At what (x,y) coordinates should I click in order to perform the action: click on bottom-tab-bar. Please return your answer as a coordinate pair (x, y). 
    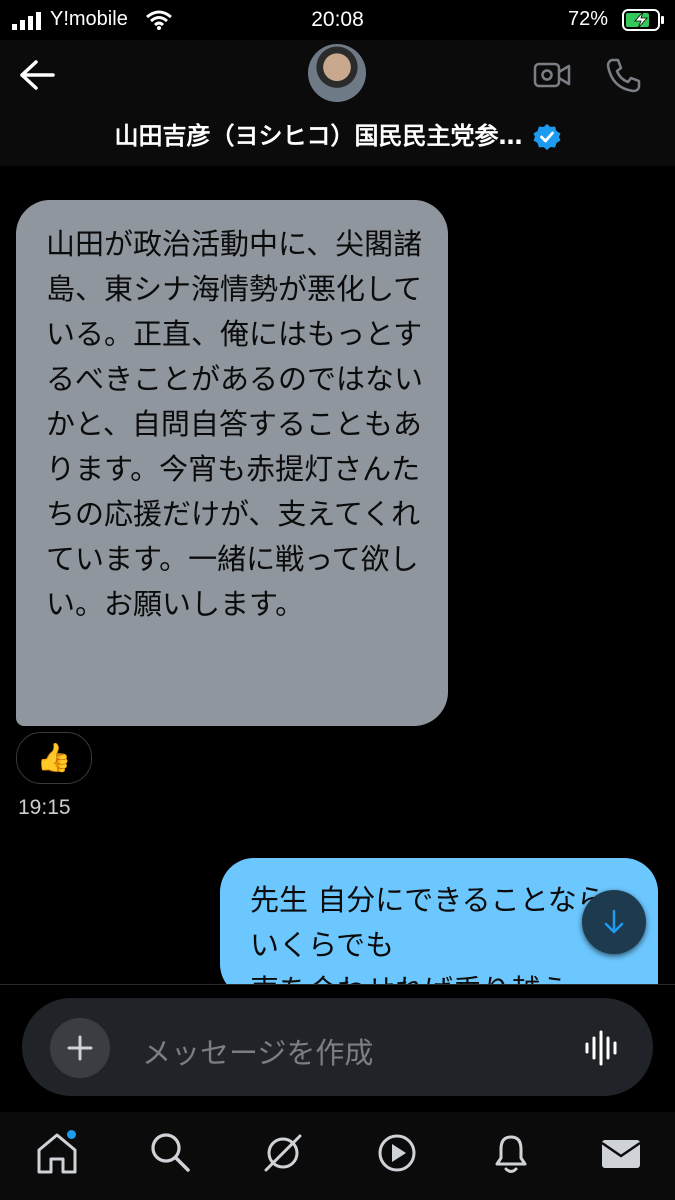
    Looking at the image, I should click on (337, 1156).